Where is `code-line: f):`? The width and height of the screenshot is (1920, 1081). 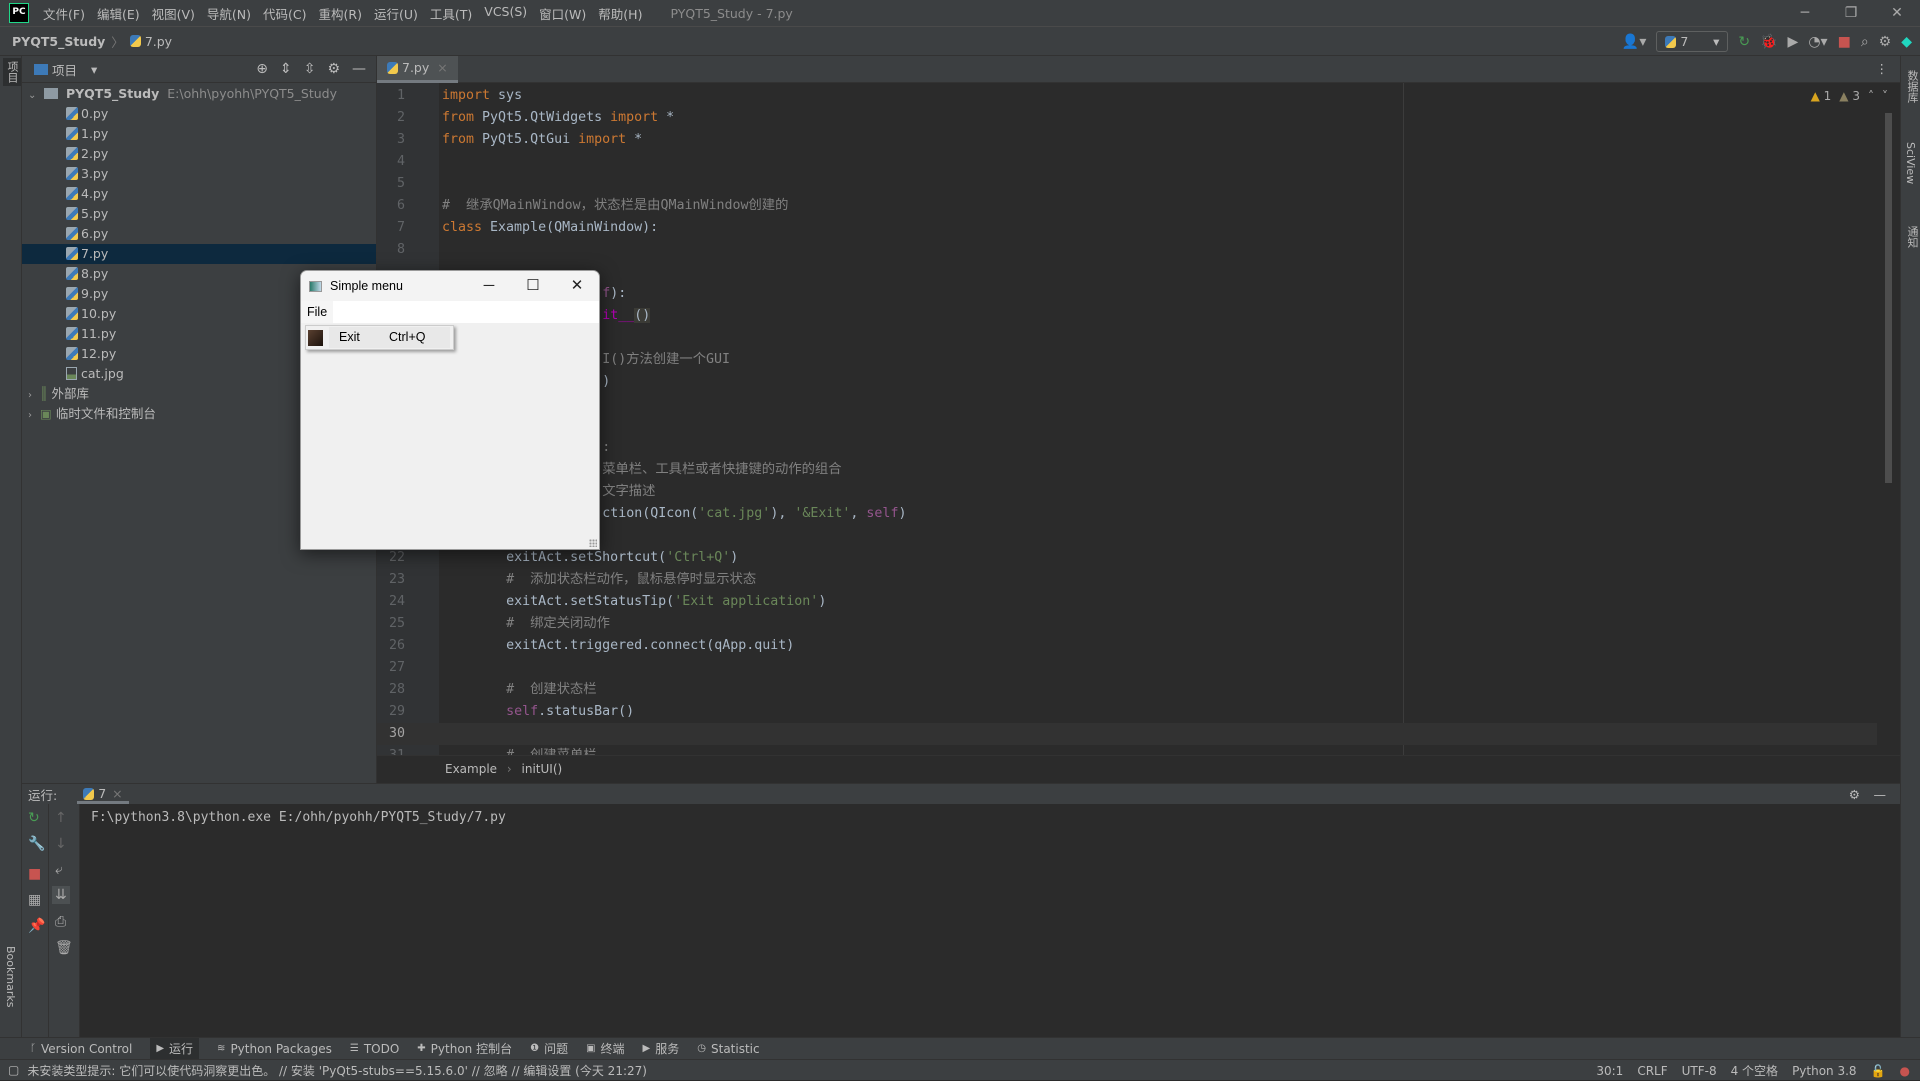 code-line: f): is located at coordinates (1127, 294).